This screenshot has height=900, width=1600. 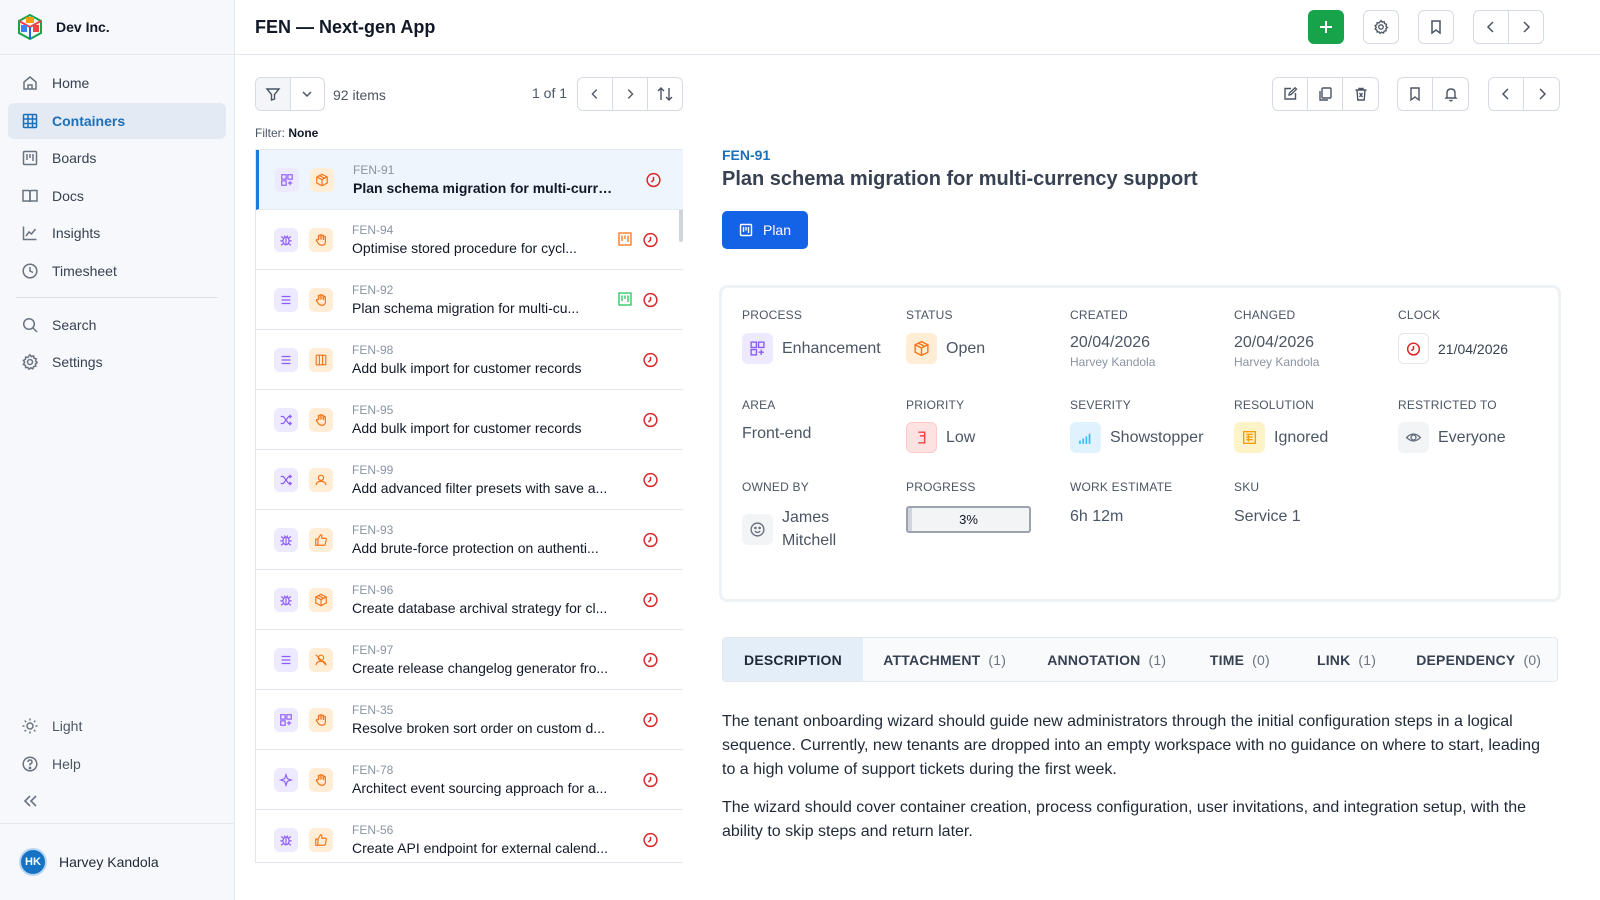 I want to click on prop-clock: CLOCK 21/04/2026, so click(x=1453, y=336).